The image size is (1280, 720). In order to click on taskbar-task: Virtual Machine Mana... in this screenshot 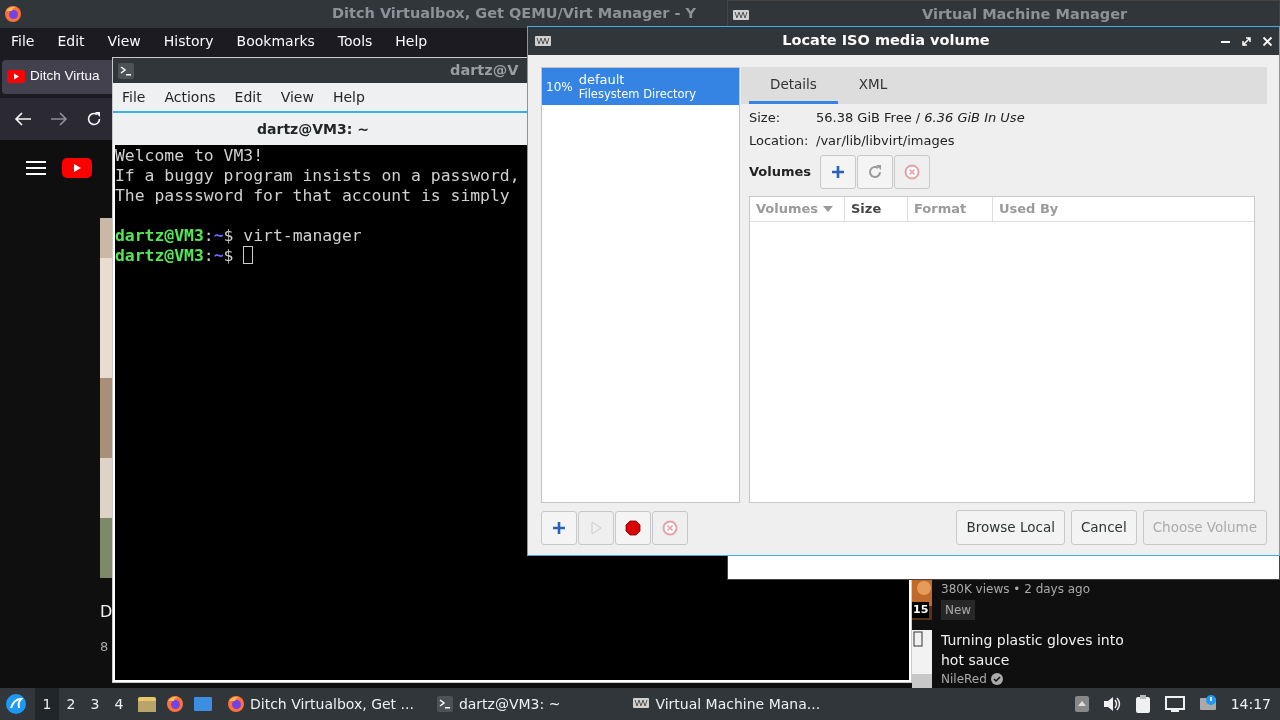, I will do `click(726, 704)`.